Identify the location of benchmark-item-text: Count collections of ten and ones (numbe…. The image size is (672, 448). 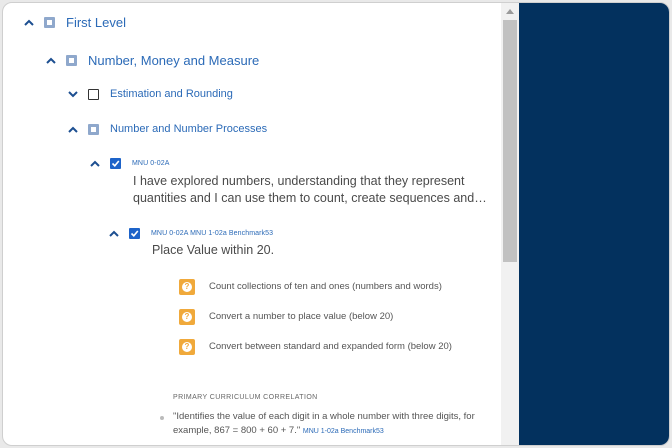
(325, 286).